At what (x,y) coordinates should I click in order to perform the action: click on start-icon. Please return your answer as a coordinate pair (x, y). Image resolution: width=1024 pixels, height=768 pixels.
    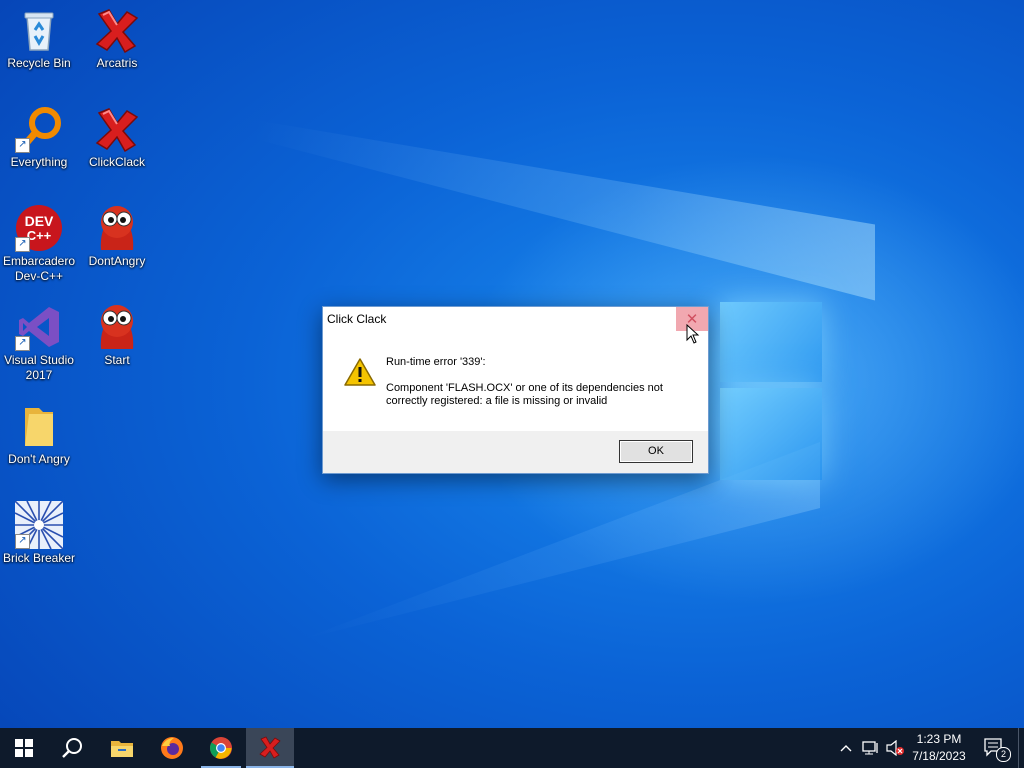
    Looking at the image, I should click on (24, 748).